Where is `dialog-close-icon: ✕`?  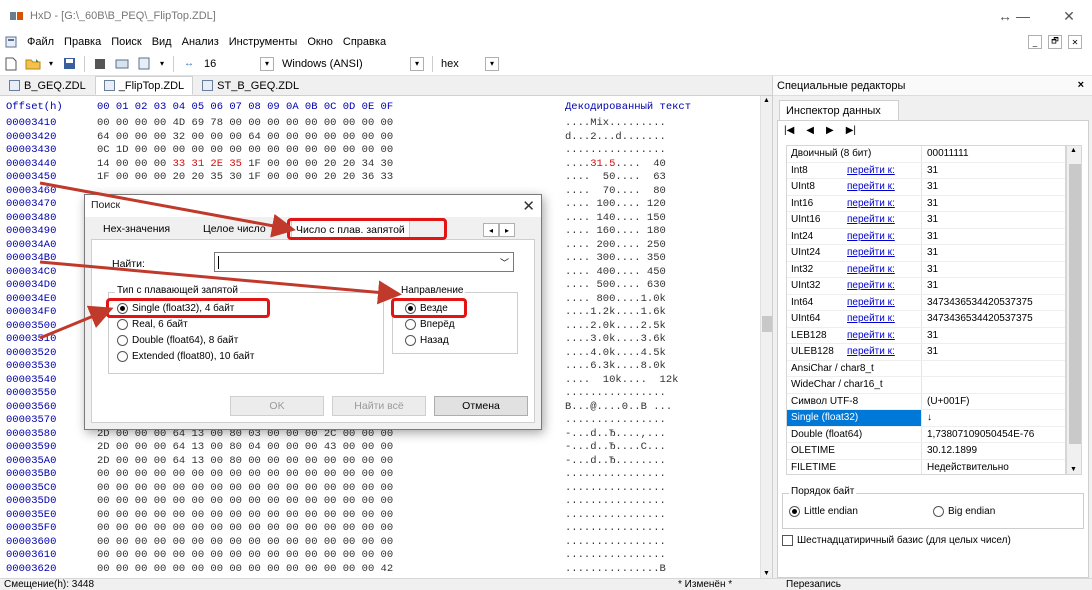
dialog-close-icon: ✕ is located at coordinates (528, 206).